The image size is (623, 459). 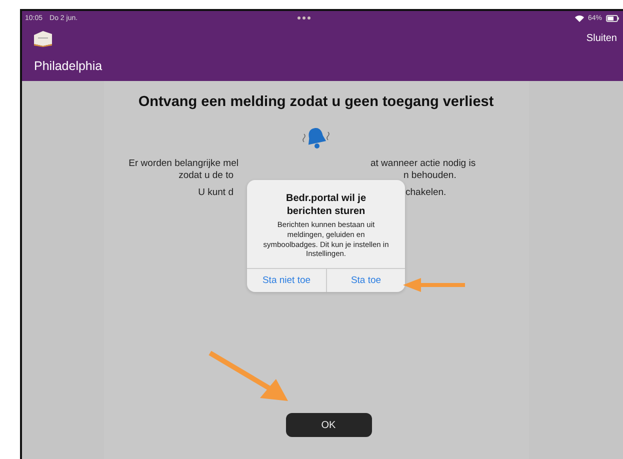 I want to click on body-text: U kunt d, so click(x=215, y=192).